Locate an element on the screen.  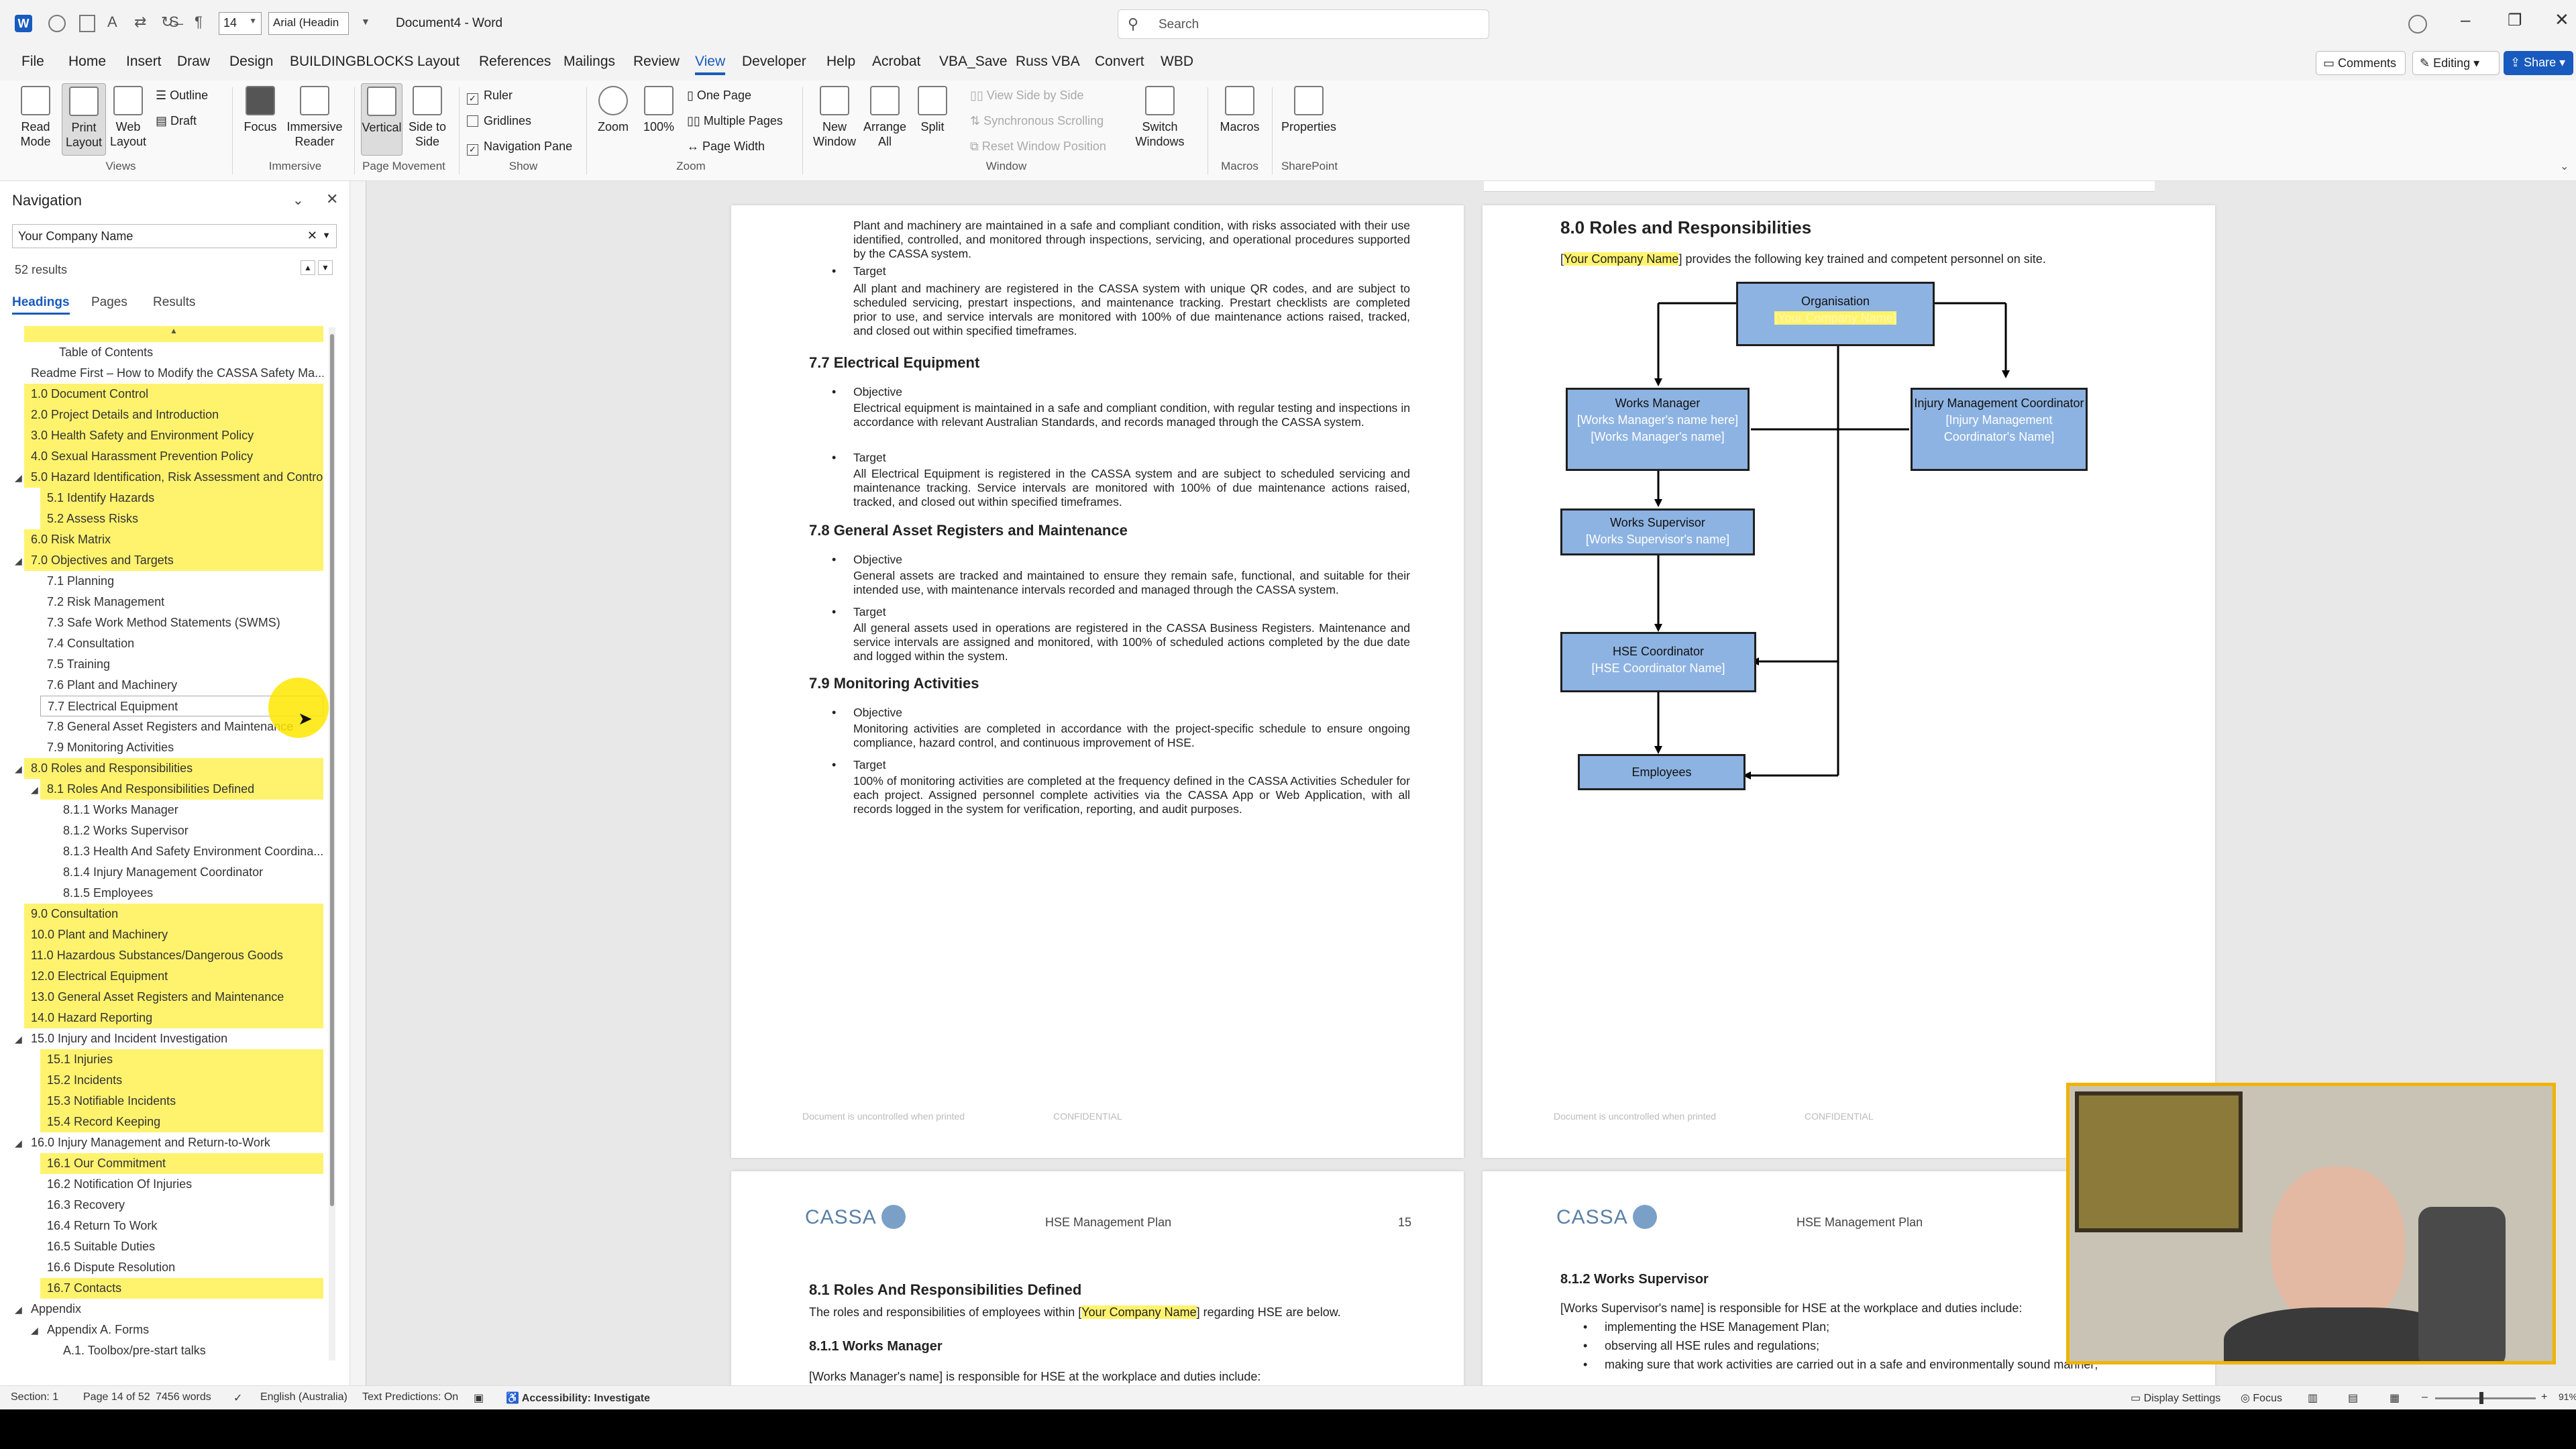
nav-search-input: Your Company Name ✕ ▼ is located at coordinates (174, 236).